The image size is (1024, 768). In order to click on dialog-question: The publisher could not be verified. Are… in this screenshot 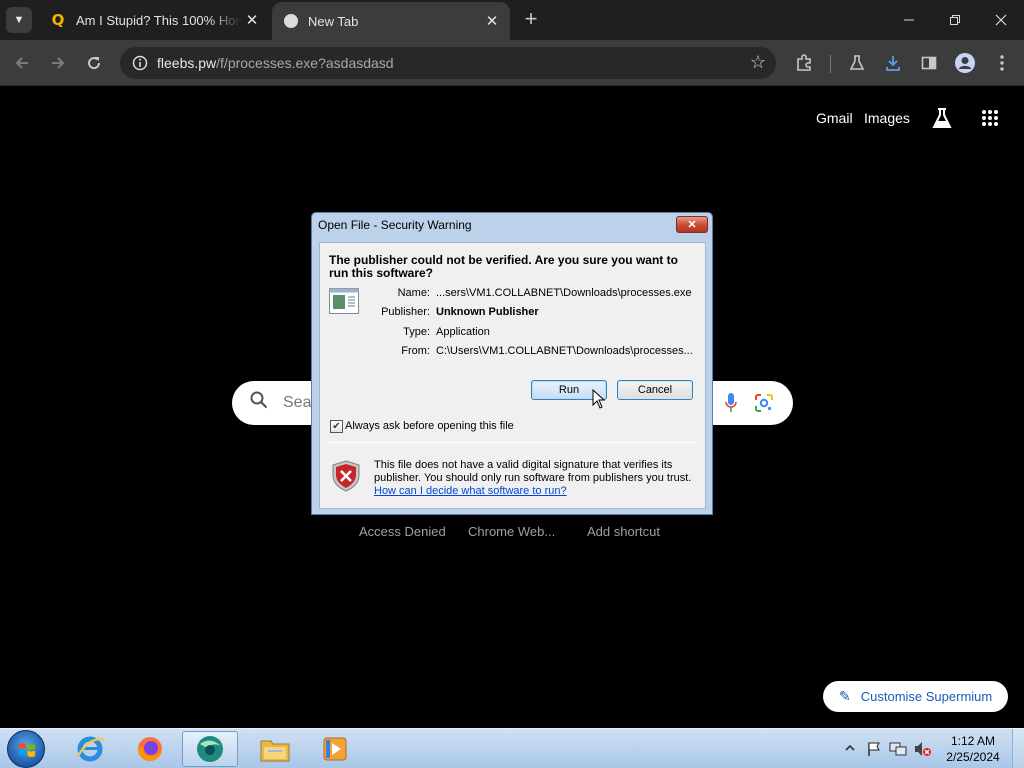, I will do `click(503, 266)`.